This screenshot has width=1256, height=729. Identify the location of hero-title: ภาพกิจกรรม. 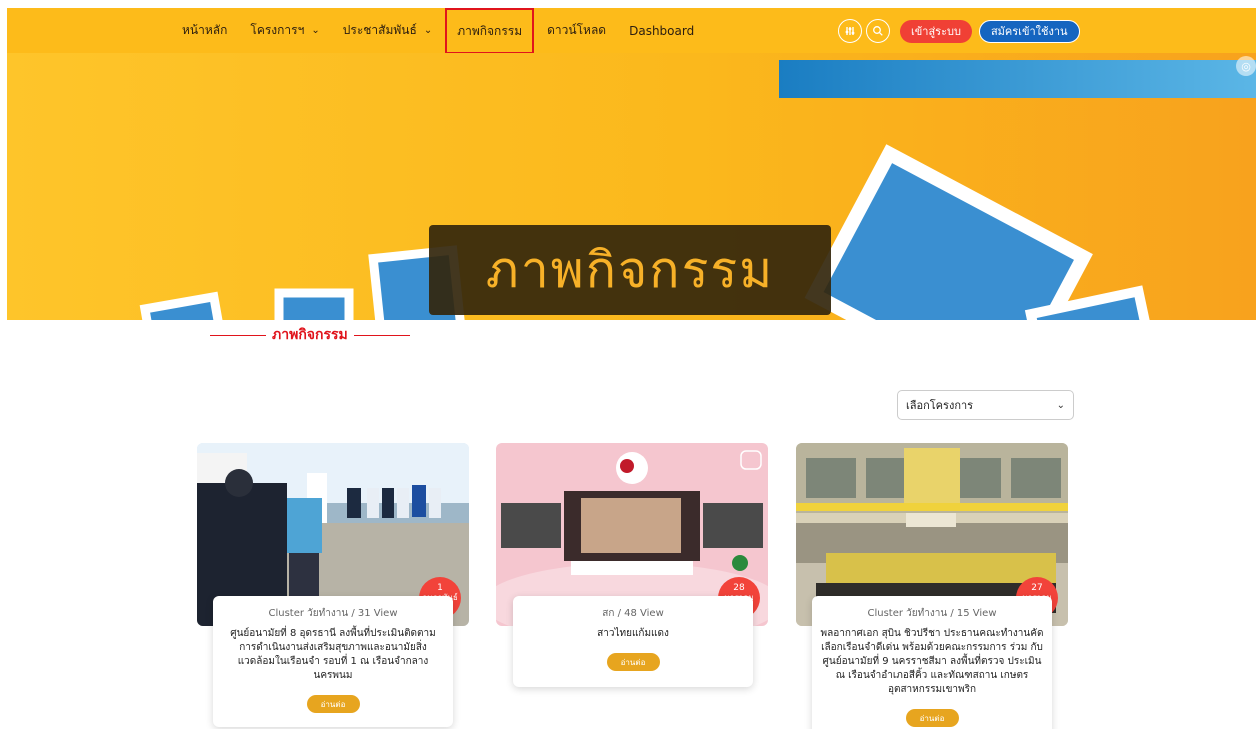
(630, 269).